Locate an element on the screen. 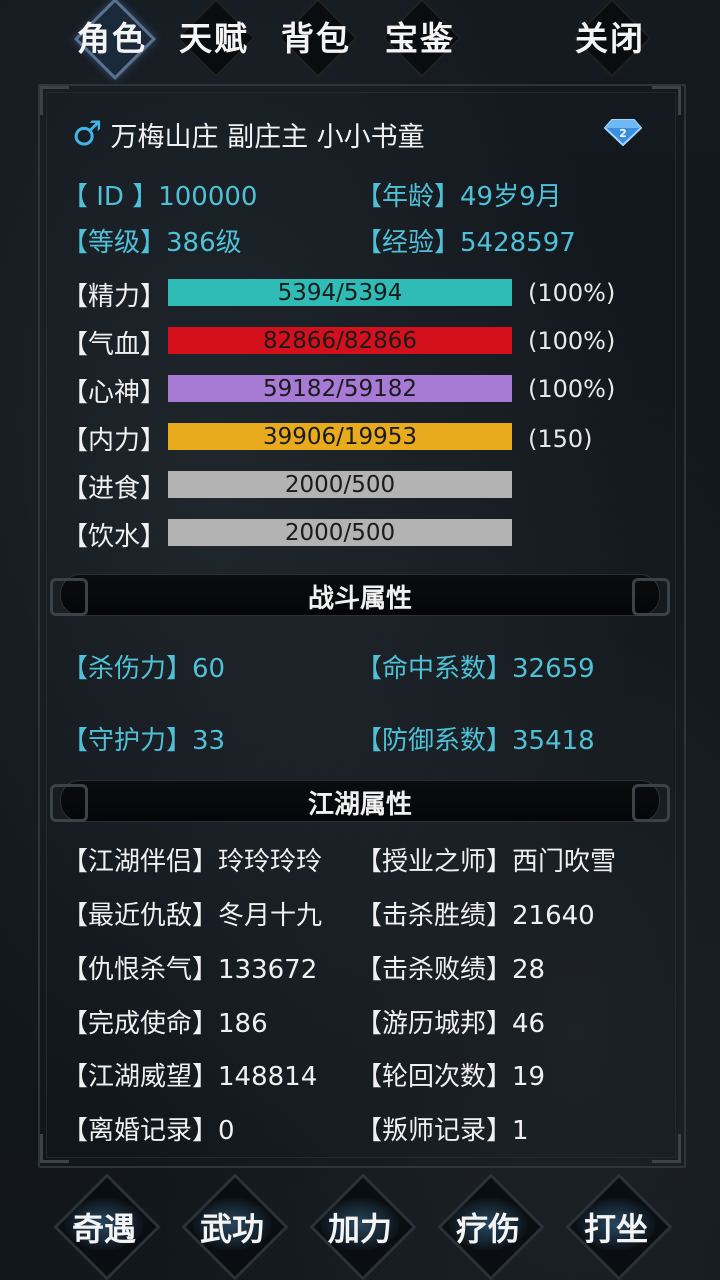 Image resolution: width=720 pixels, height=1280 pixels. id-info: 【 ID 】100000 is located at coordinates (159, 194).